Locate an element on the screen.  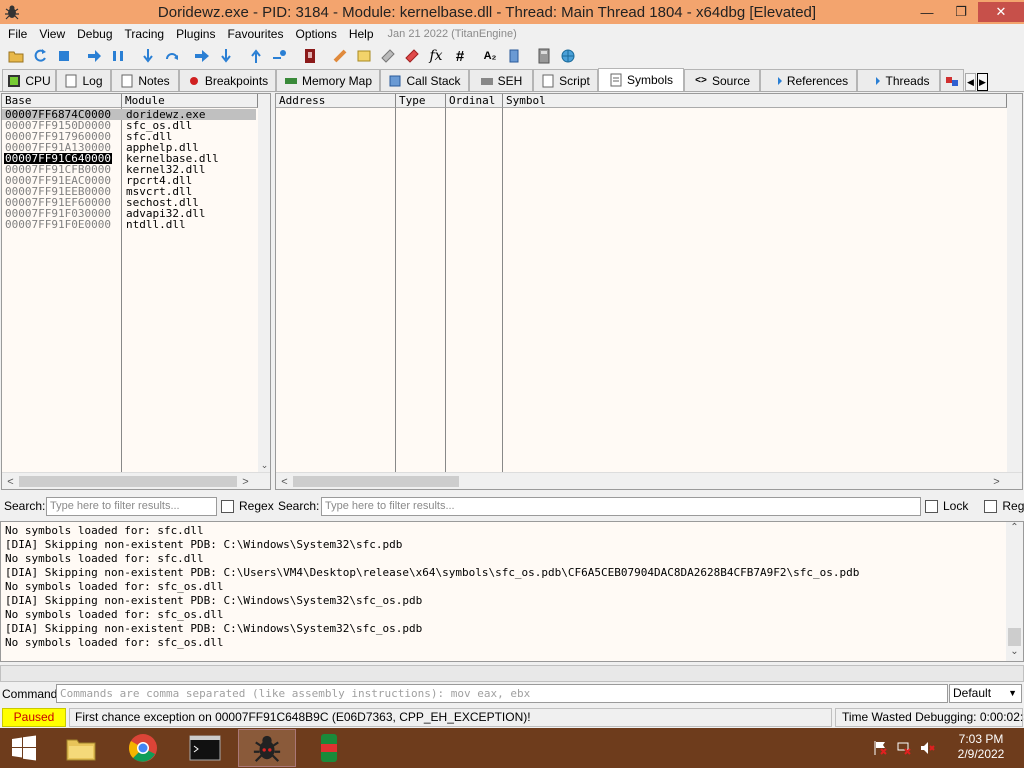
step-into-icon is located at coordinates (148, 56).